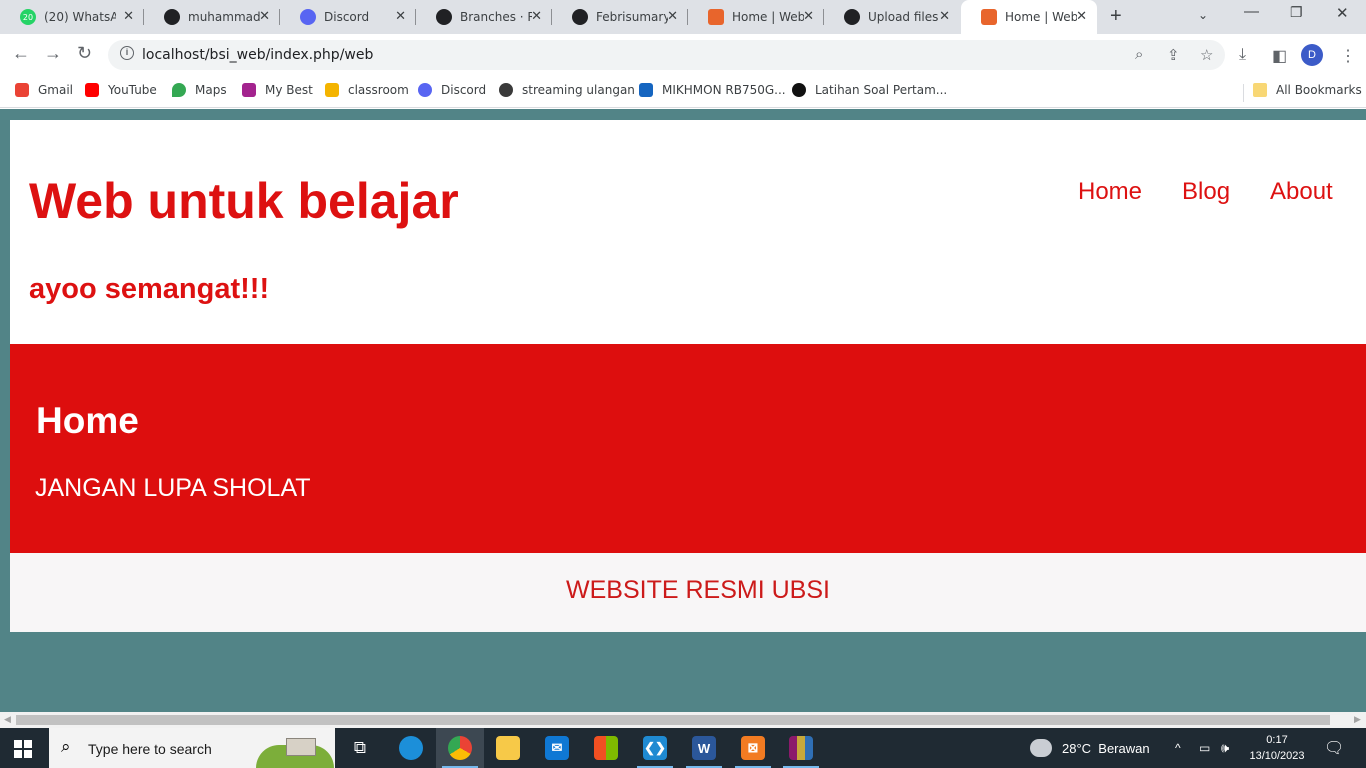 Image resolution: width=1366 pixels, height=768 pixels. I want to click on share-icon: ⇪, so click(1173, 55).